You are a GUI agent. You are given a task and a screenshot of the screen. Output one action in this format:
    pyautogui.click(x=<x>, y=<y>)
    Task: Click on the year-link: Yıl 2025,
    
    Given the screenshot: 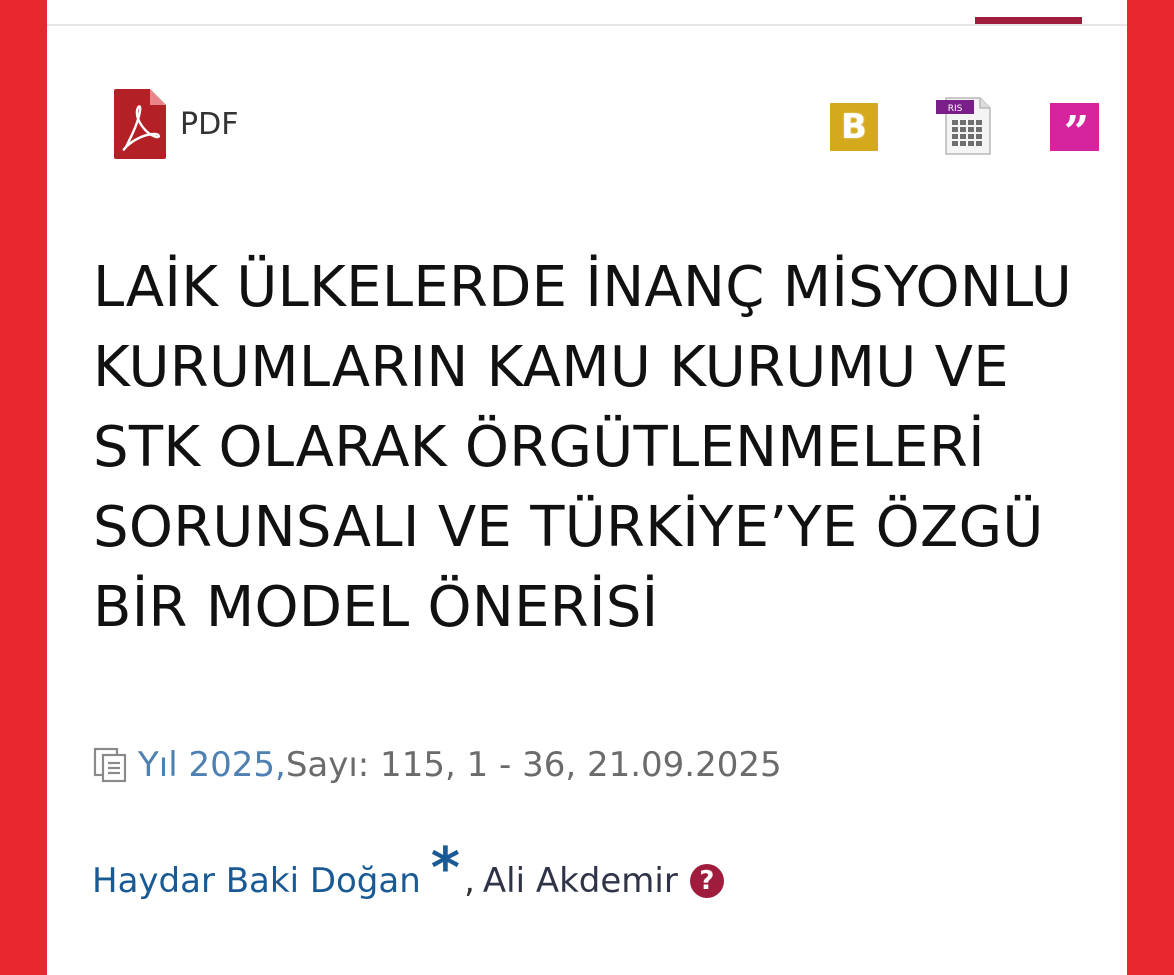 What is the action you would take?
    pyautogui.click(x=212, y=765)
    